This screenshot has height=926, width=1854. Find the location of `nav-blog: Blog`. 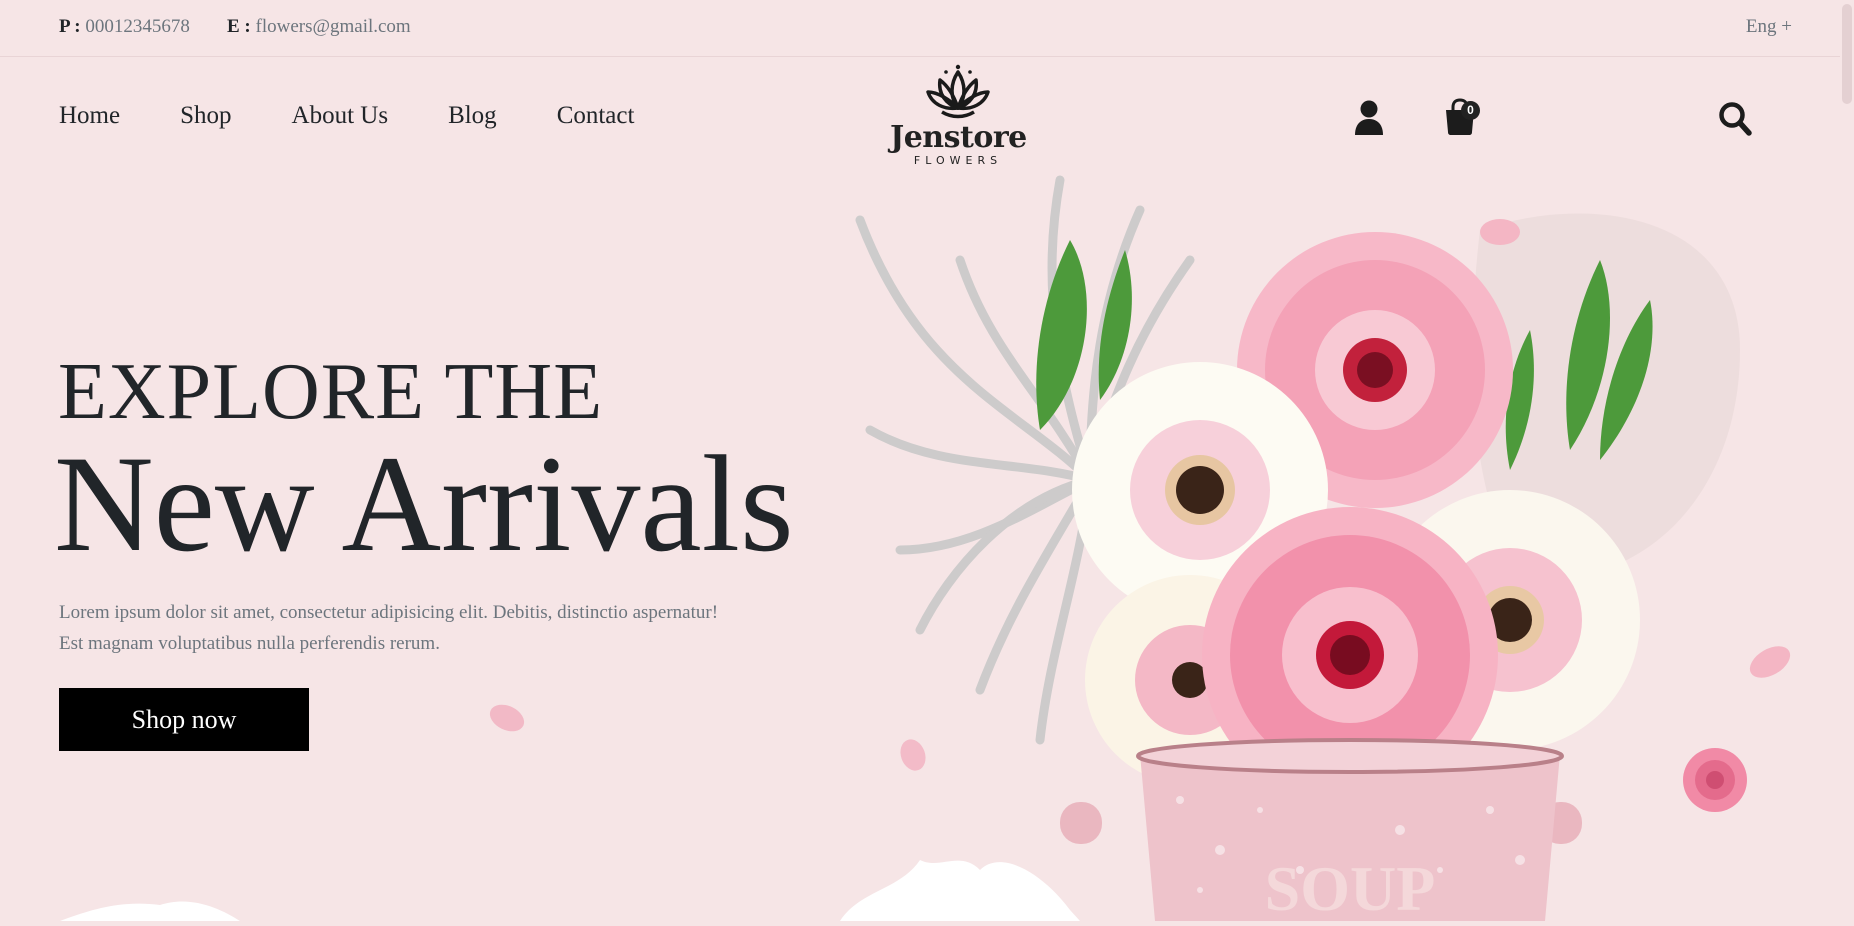

nav-blog: Blog is located at coordinates (472, 116).